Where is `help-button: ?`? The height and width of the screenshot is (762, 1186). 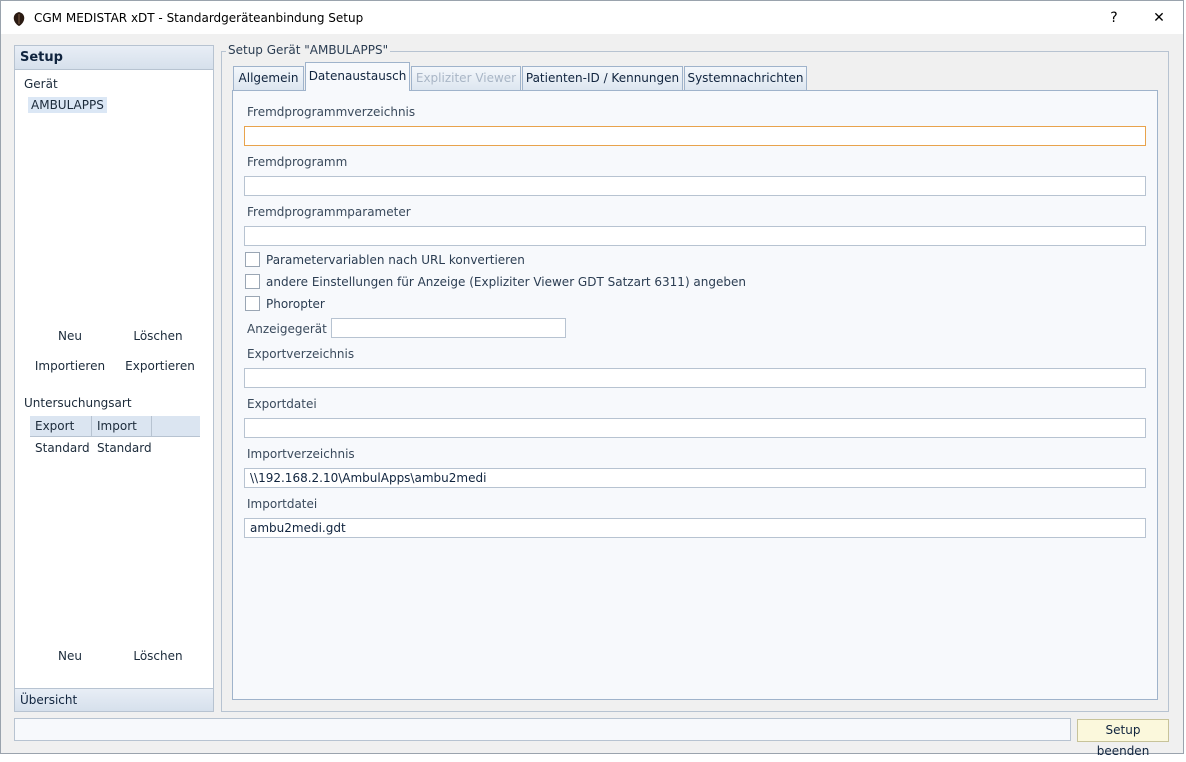
help-button: ? is located at coordinates (1114, 18).